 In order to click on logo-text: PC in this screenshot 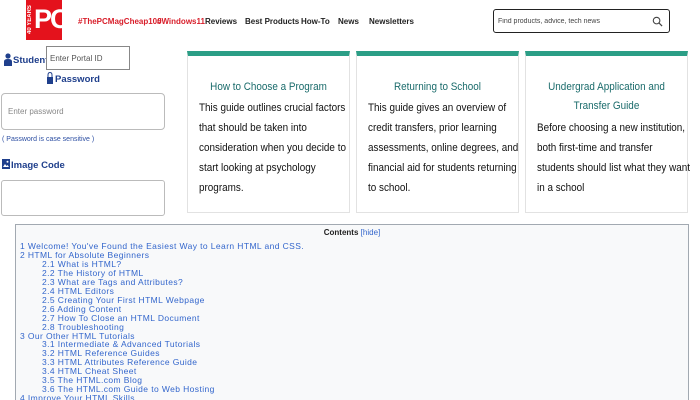, I will do `click(51, 19)`.